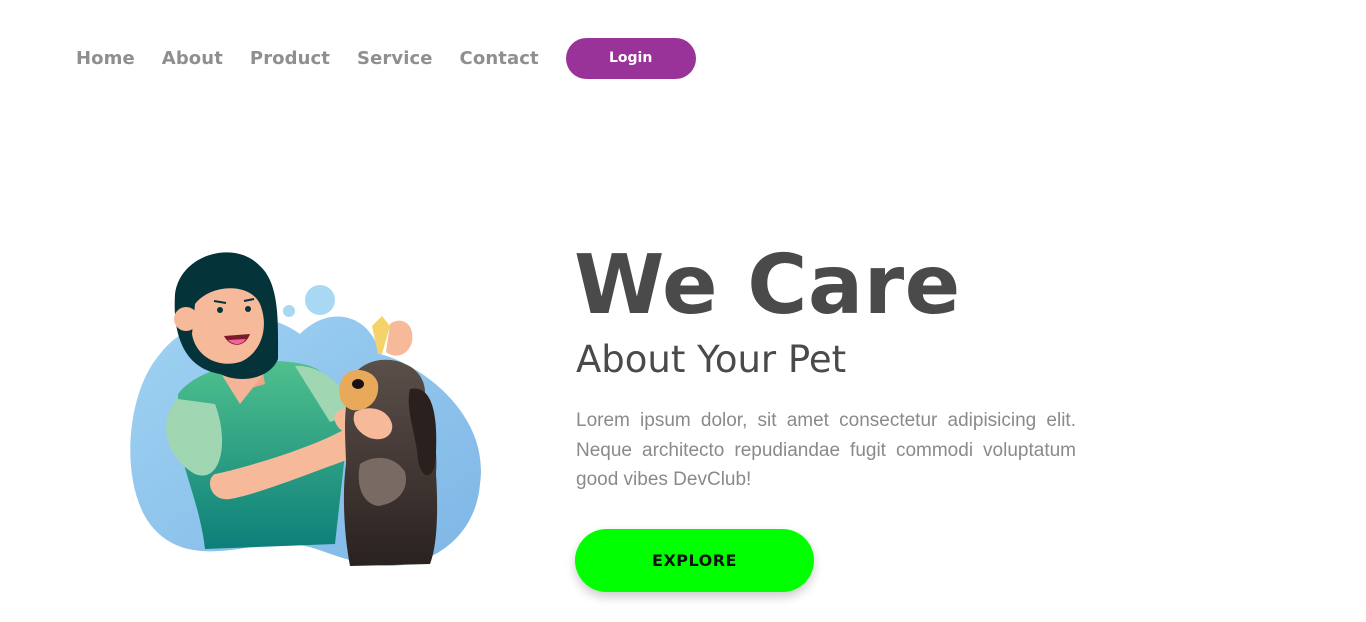  What do you see at coordinates (767, 285) in the screenshot?
I see `hero-title: We Care` at bounding box center [767, 285].